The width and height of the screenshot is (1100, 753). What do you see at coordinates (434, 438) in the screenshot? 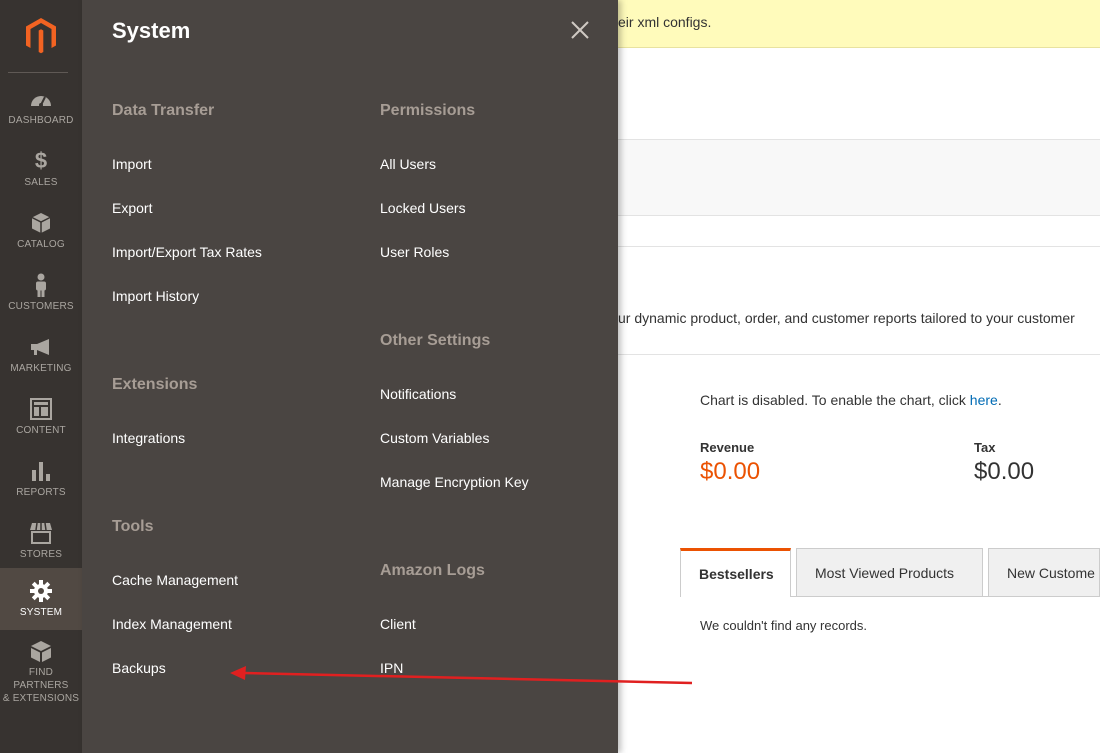
I see `menu-link-custom-variables: Custom Variables` at bounding box center [434, 438].